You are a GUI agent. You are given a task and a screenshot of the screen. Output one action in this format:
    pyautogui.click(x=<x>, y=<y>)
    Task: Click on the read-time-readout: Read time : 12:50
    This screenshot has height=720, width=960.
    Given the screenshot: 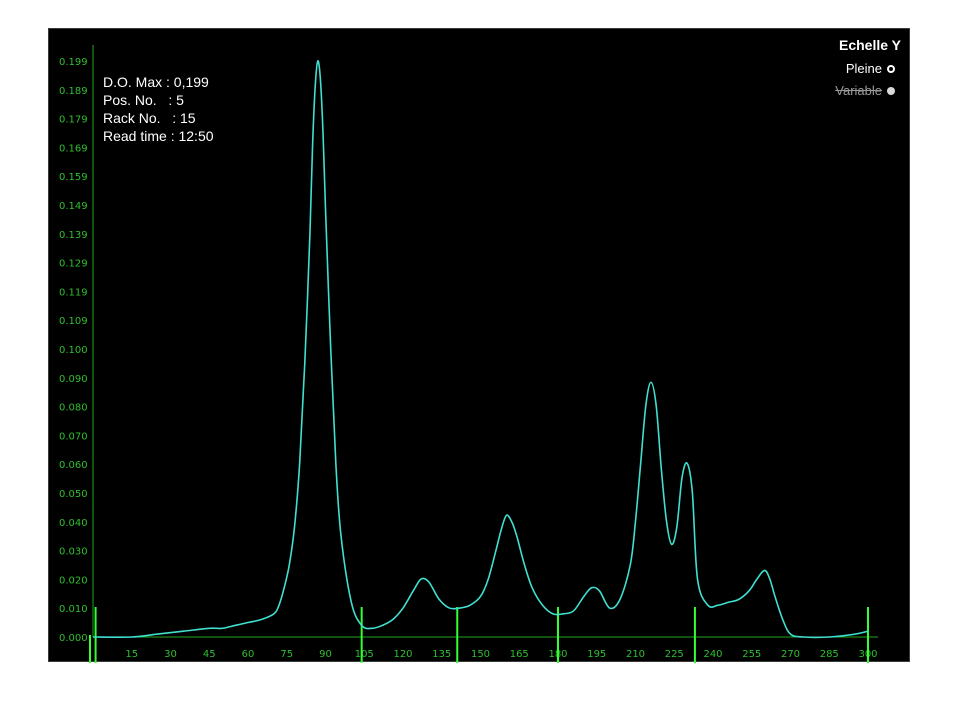 What is the action you would take?
    pyautogui.click(x=158, y=136)
    